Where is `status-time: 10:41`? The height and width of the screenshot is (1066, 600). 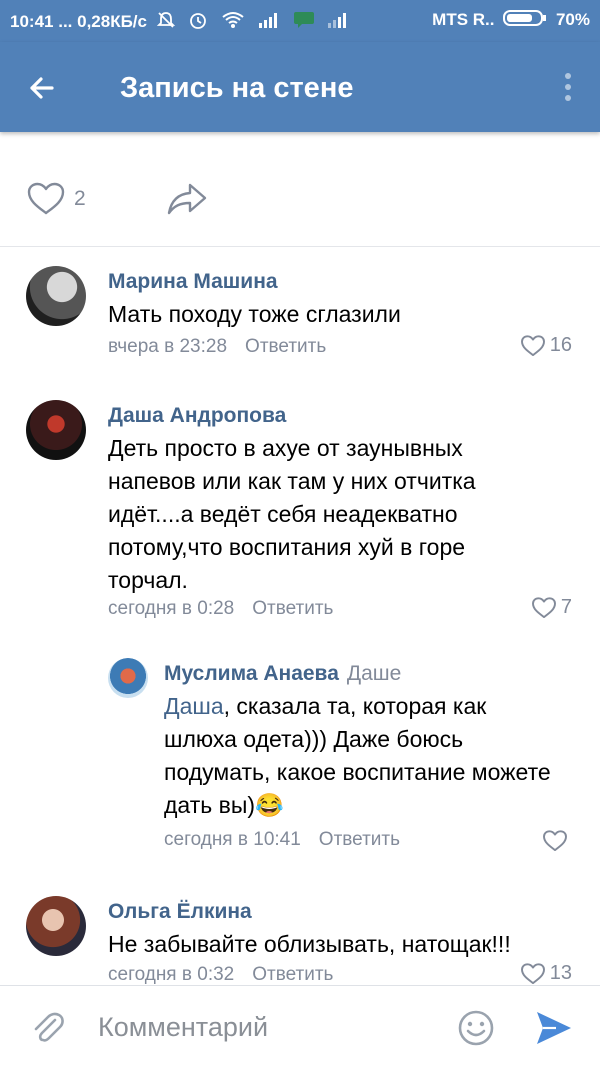
status-time: 10:41 is located at coordinates (32, 21).